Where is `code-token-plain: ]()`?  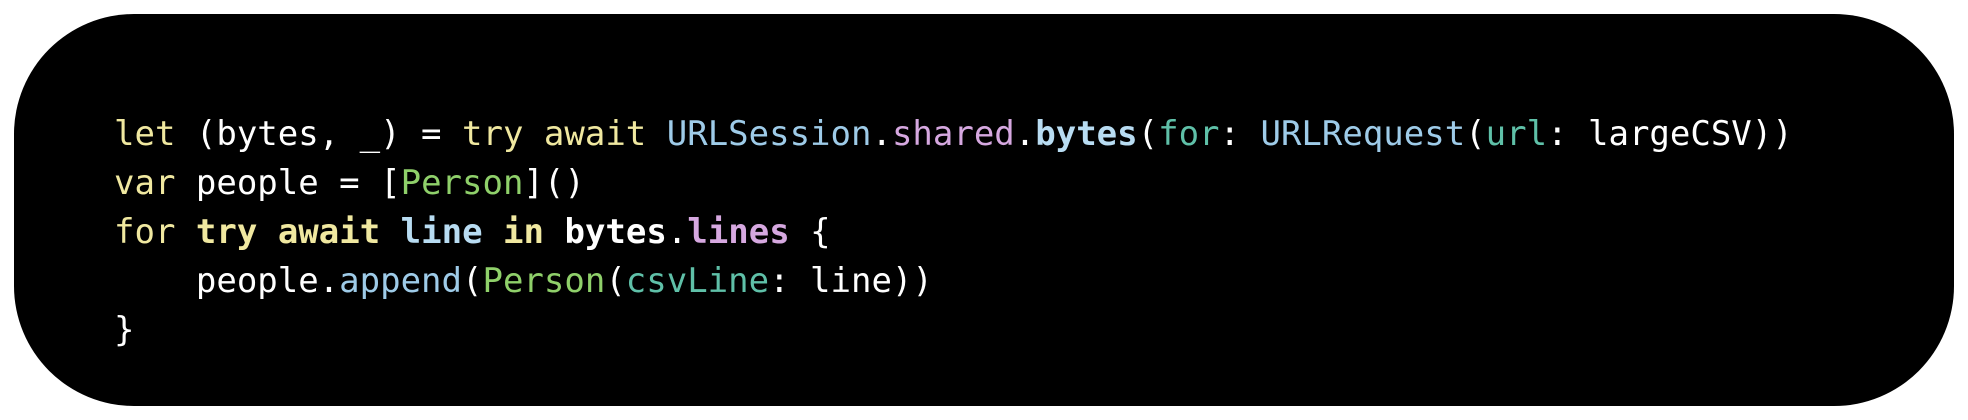 code-token-plain: ]() is located at coordinates (554, 183).